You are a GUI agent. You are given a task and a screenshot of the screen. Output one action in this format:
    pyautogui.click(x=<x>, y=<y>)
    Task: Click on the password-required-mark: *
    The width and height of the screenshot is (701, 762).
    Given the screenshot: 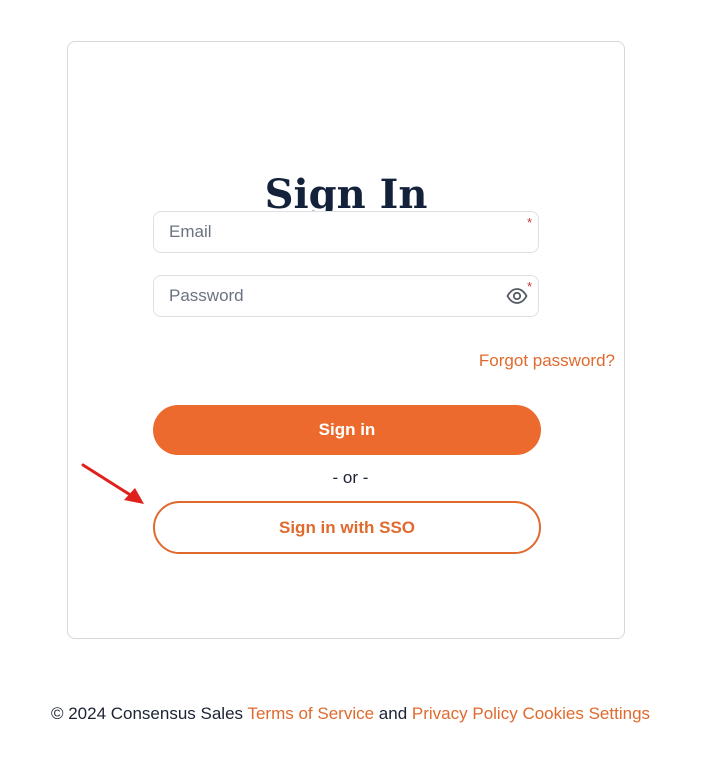 What is the action you would take?
    pyautogui.click(x=529, y=286)
    